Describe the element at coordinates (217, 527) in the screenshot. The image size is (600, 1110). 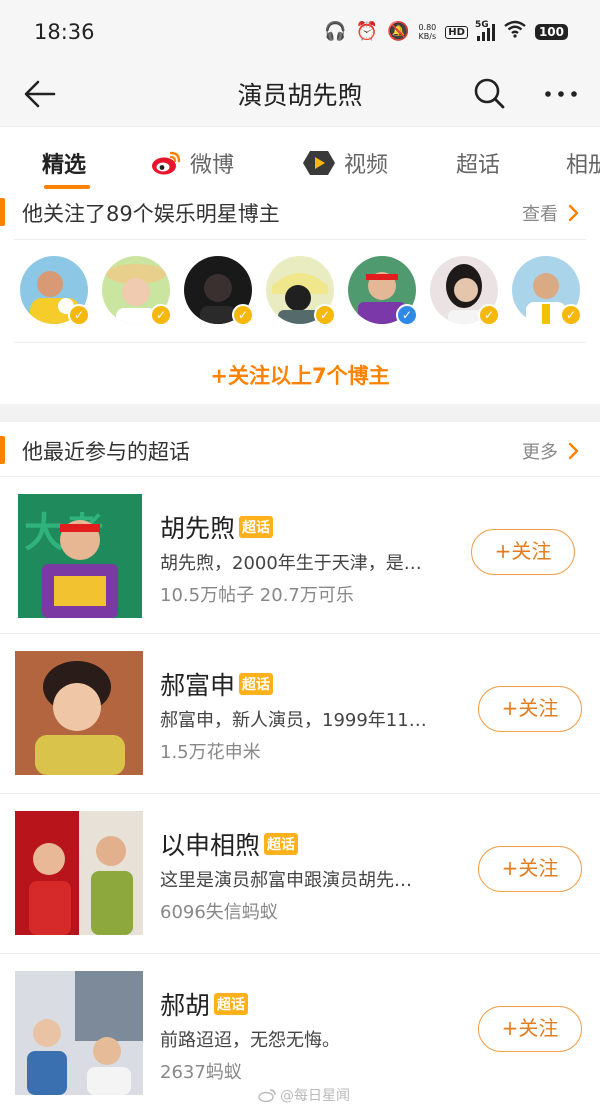
I see `topic-name: 胡先煦 超话` at that location.